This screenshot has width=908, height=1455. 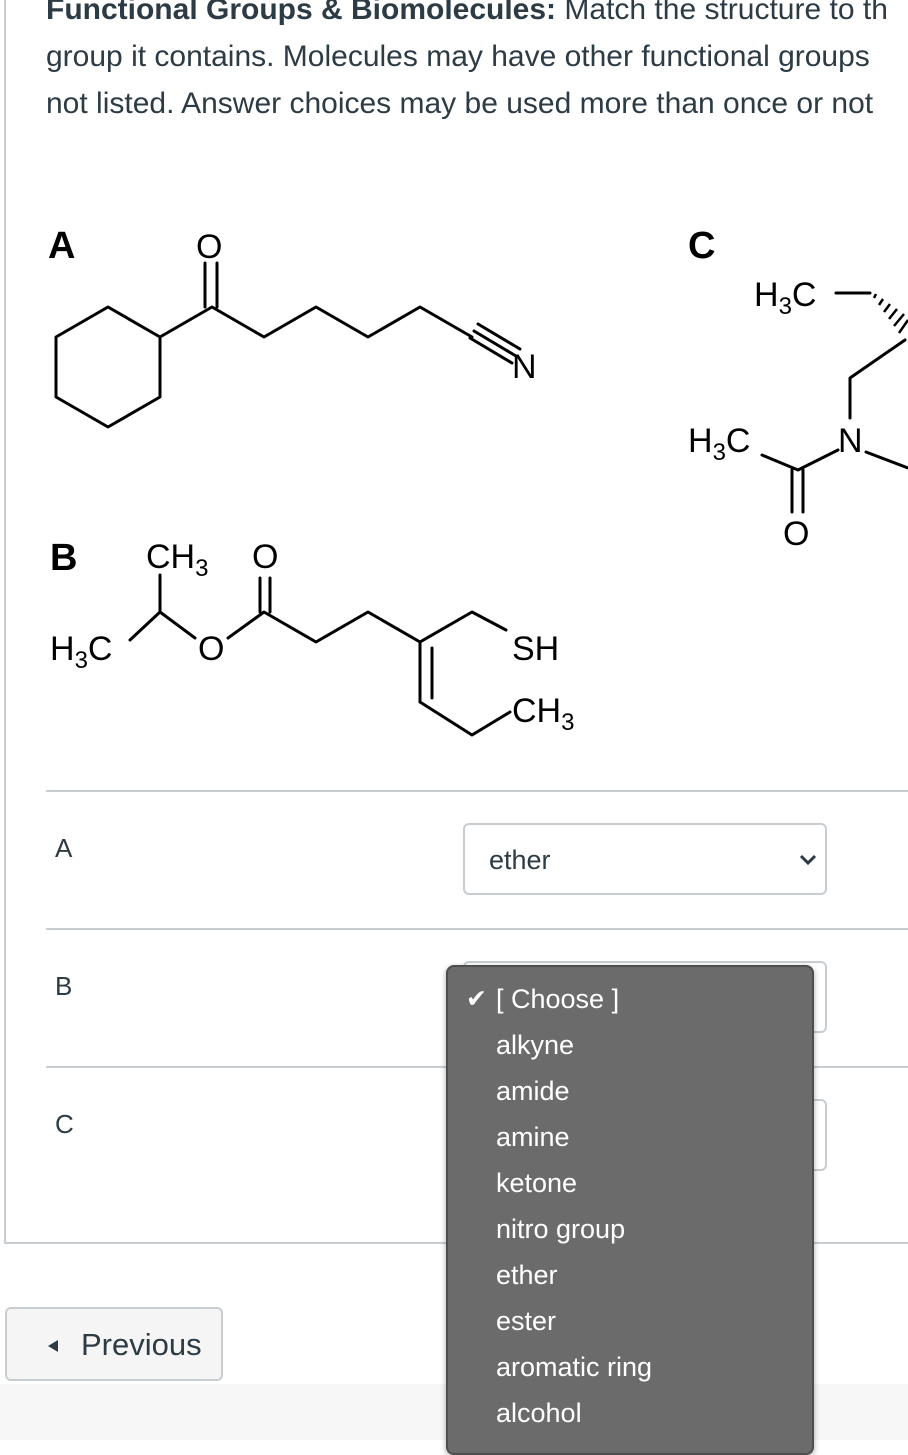 What do you see at coordinates (100, 649) in the screenshot?
I see `molecule-b-h3c-c: C` at bounding box center [100, 649].